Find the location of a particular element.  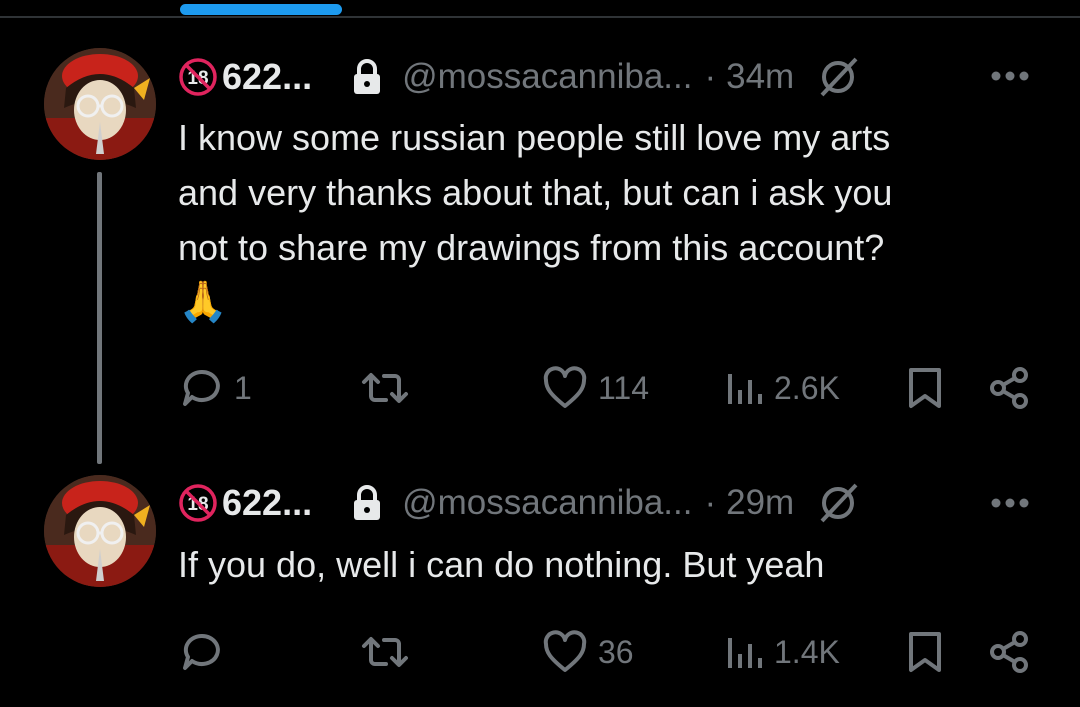

reply-button: 1 is located at coordinates (216, 388).